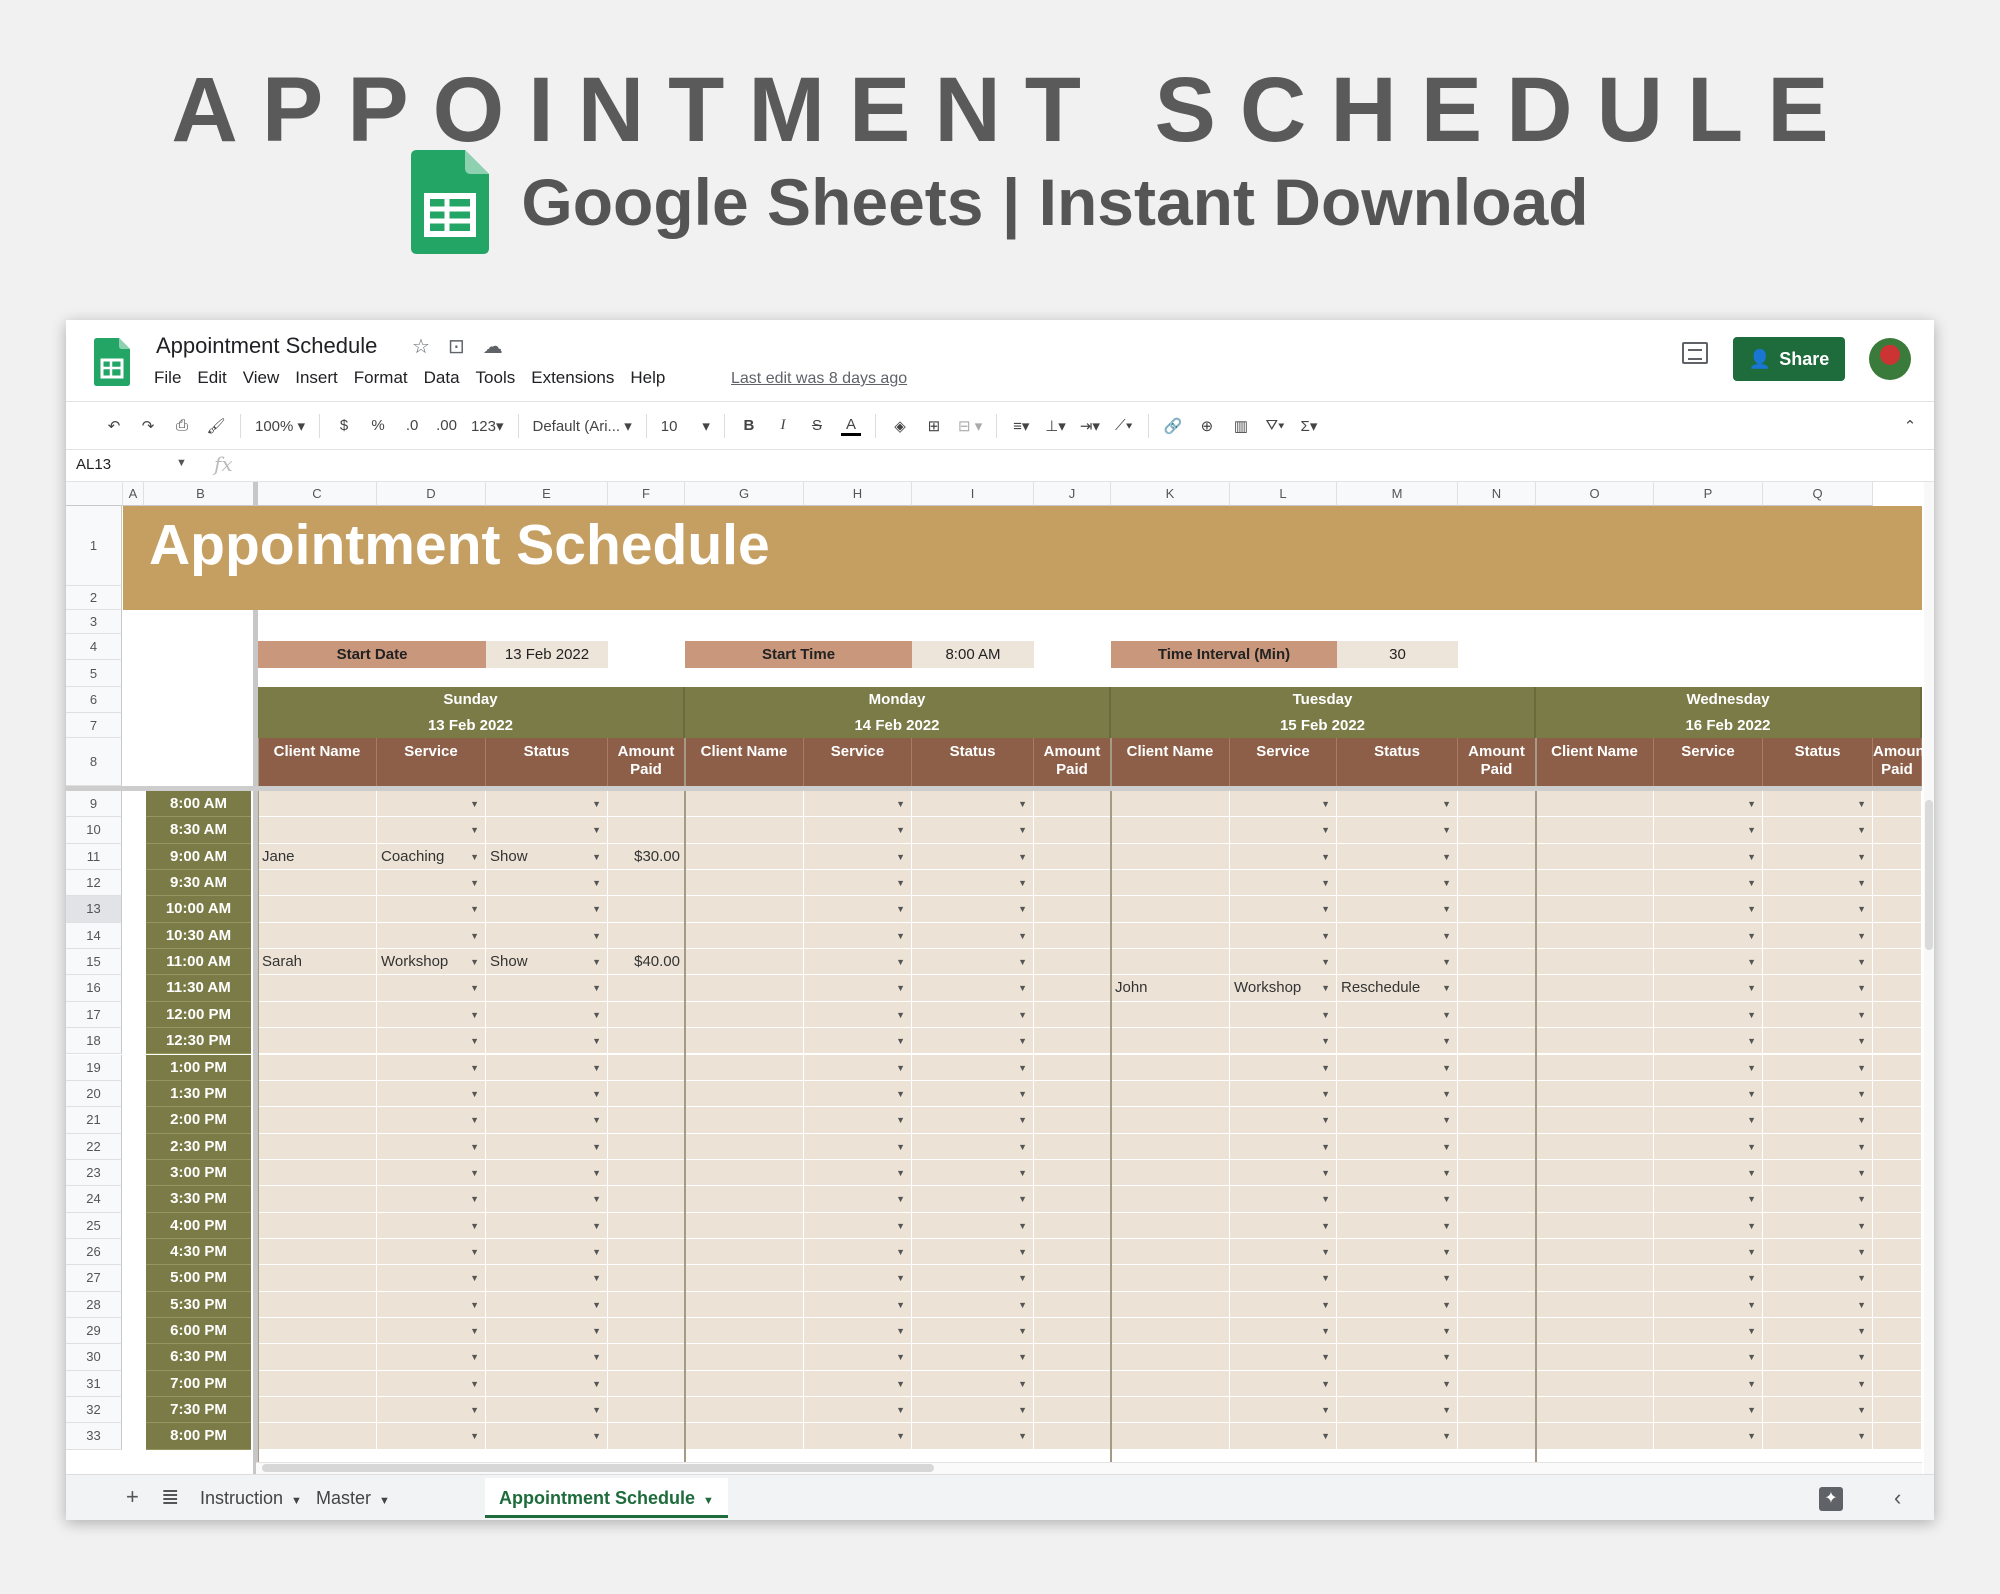 Image resolution: width=2000 pixels, height=1594 pixels. I want to click on row-header: 16, so click(94, 988).